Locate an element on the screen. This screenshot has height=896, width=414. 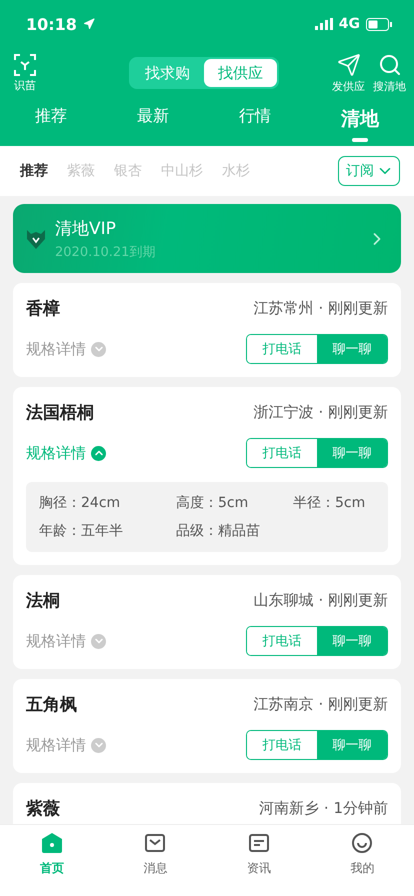
spec-item: 年龄：五年半 is located at coordinates (81, 531).